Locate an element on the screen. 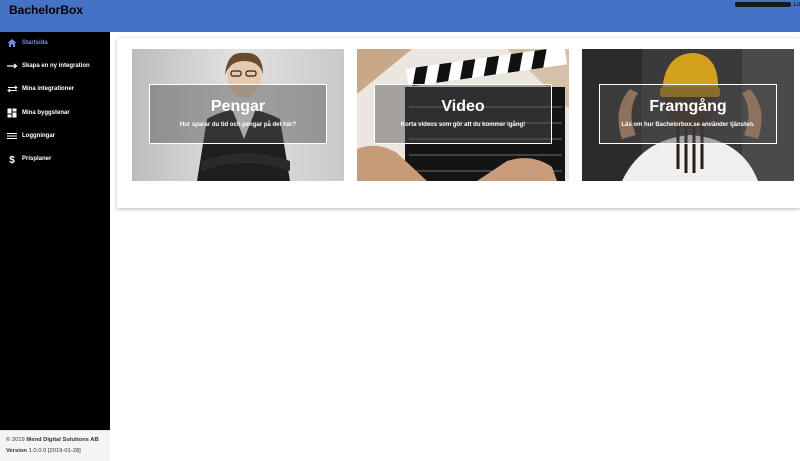 This screenshot has height=461, width=800. sidebar-item-mina-byggstenar: Mina byggstenar is located at coordinates (55, 113).